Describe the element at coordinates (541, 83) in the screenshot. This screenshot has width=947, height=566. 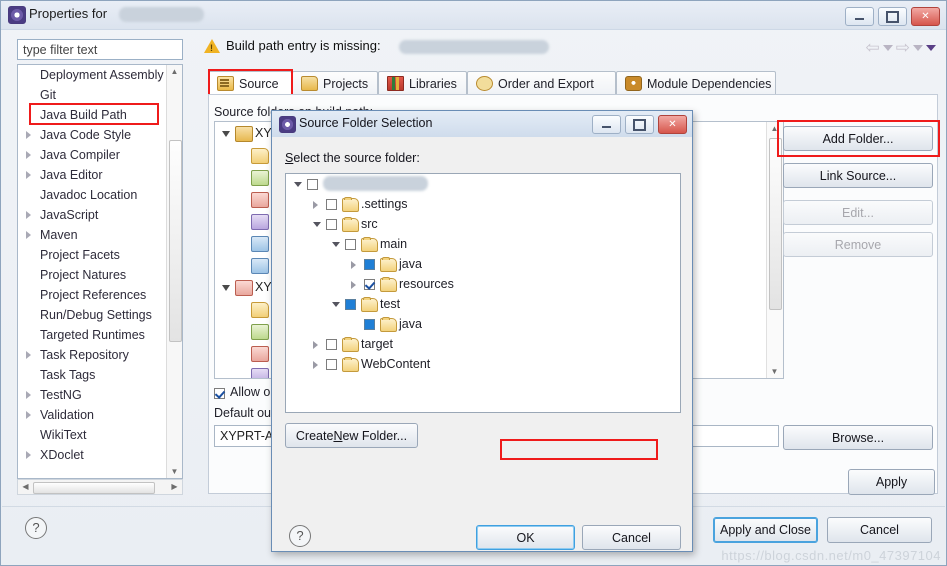
I see `tab-order-and-export: Order and Export` at that location.